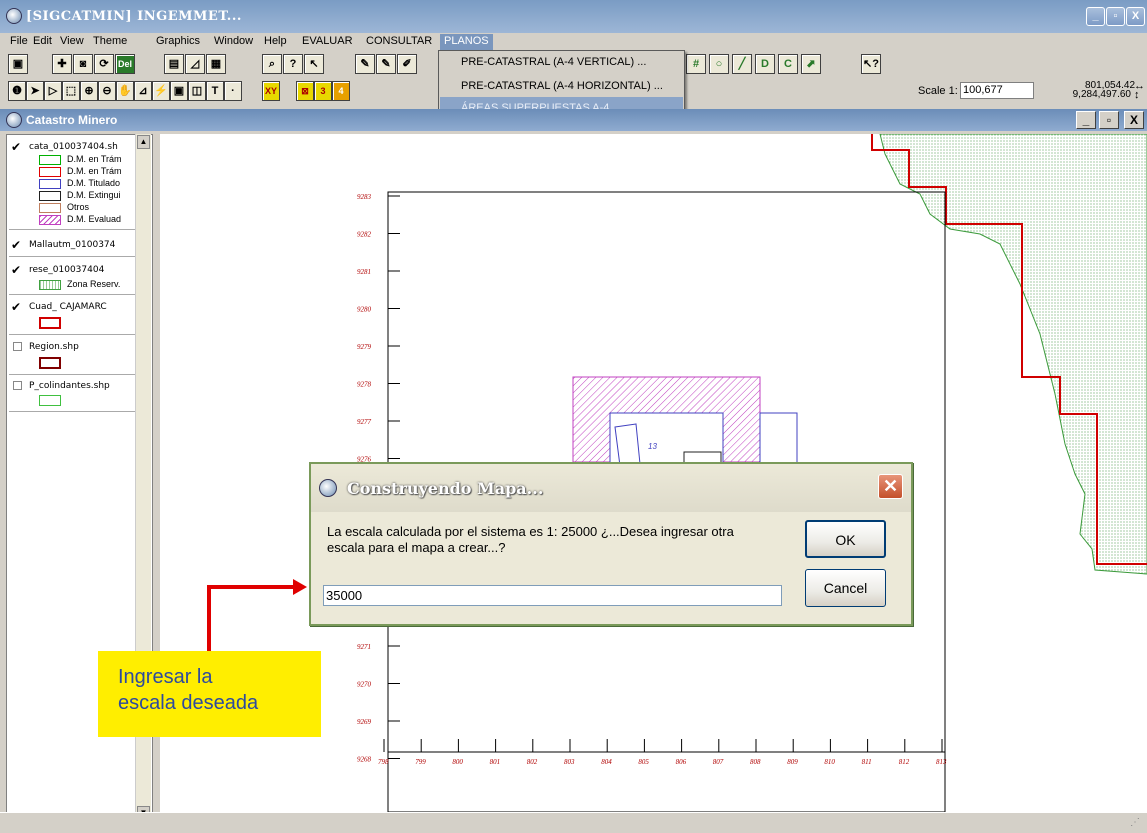  What do you see at coordinates (271, 91) in the screenshot?
I see `xy-button: XY` at bounding box center [271, 91].